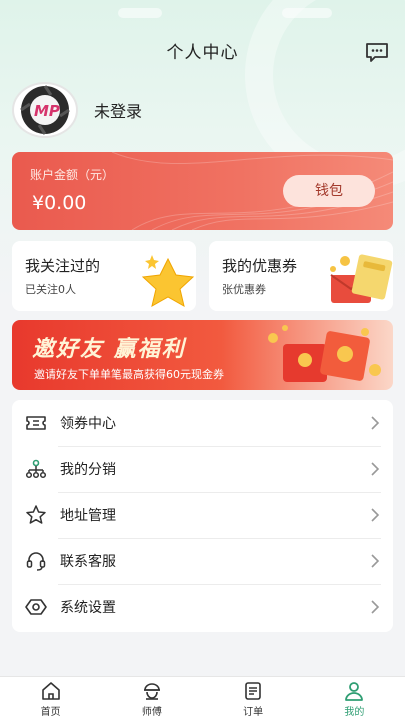 Image resolution: width=405 pixels, height=720 pixels. What do you see at coordinates (329, 191) in the screenshot?
I see `wallet-button: 钱包` at bounding box center [329, 191].